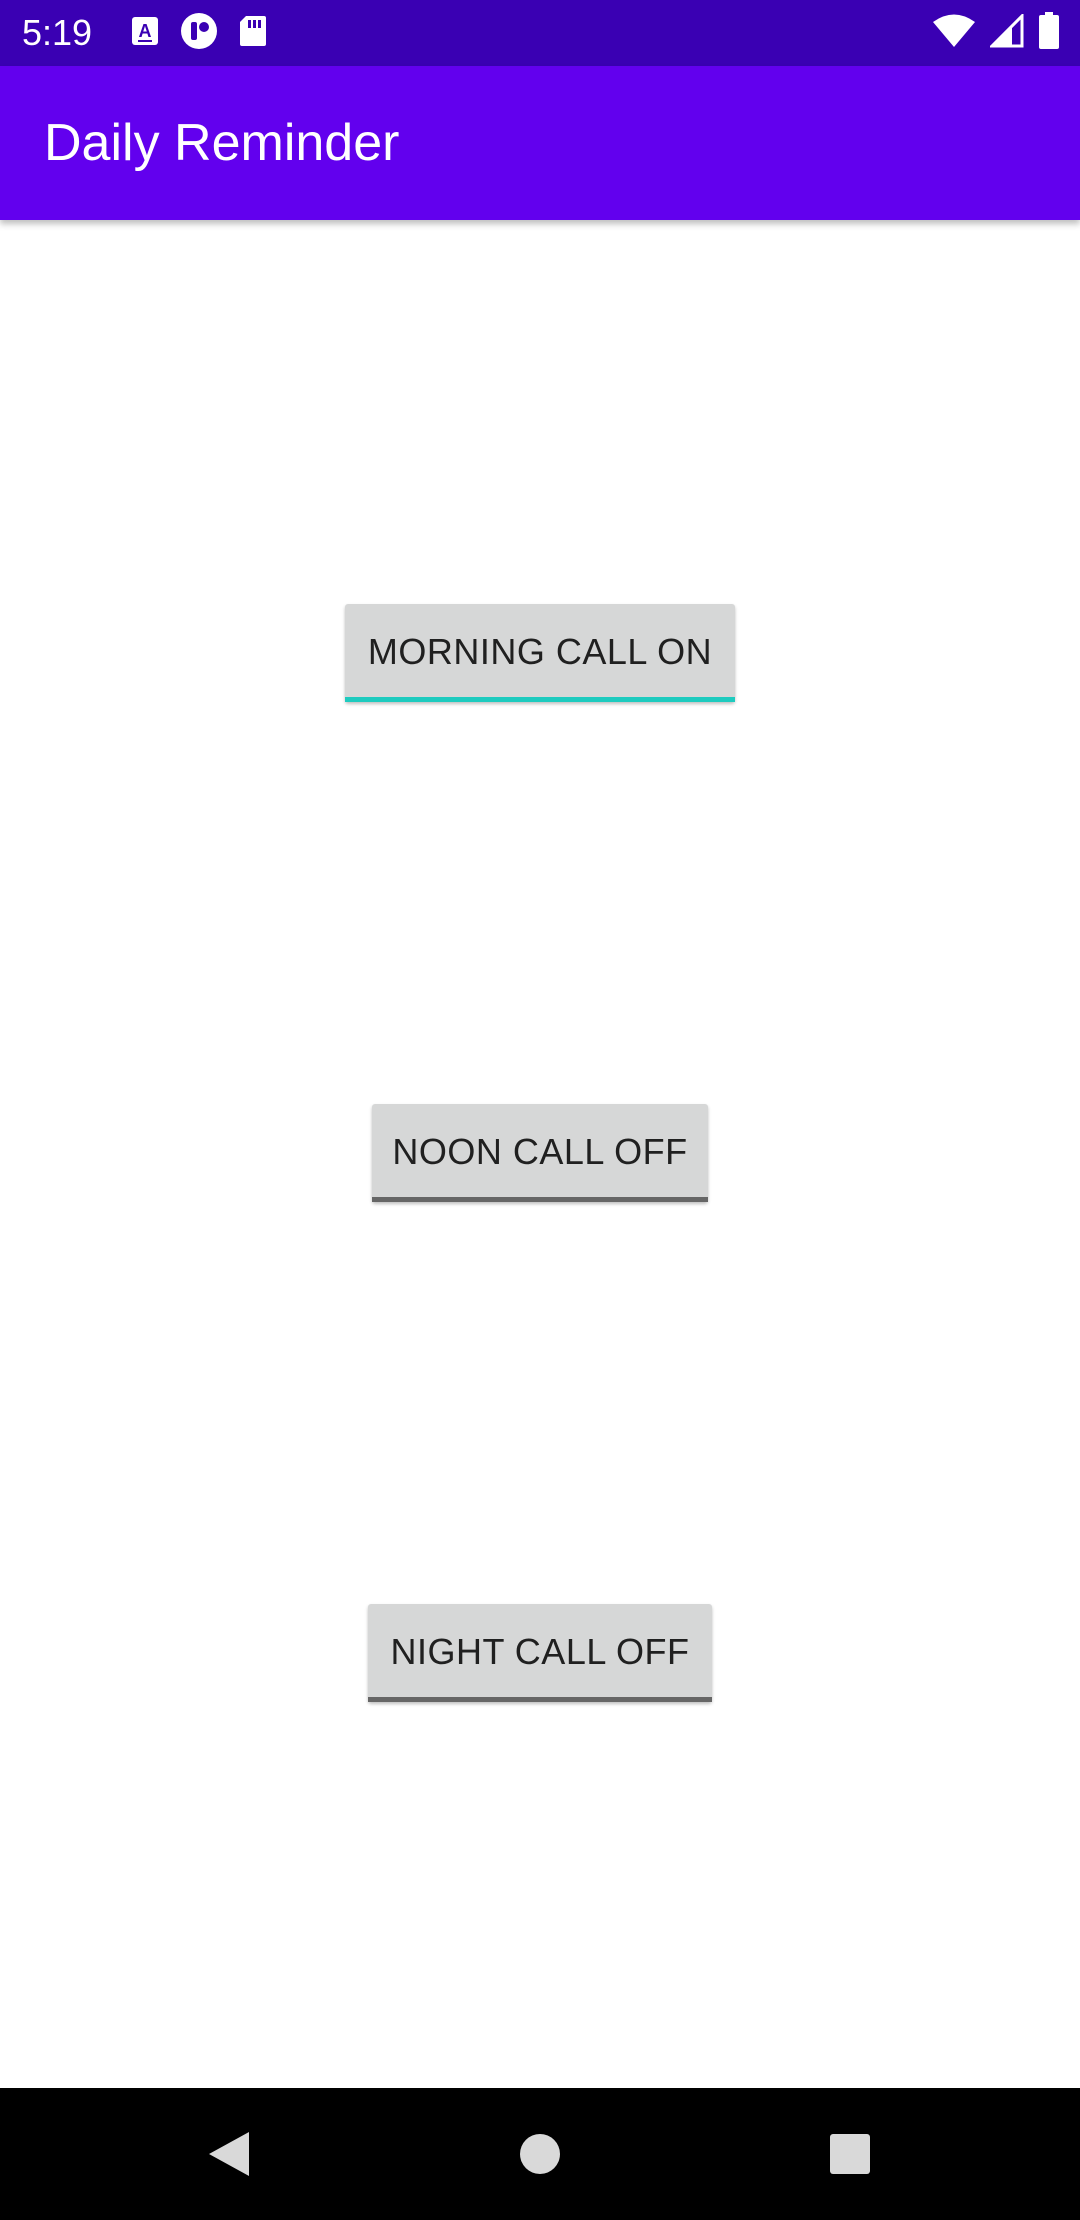 This screenshot has height=2220, width=1080. I want to click on battery-icon, so click(1049, 33).